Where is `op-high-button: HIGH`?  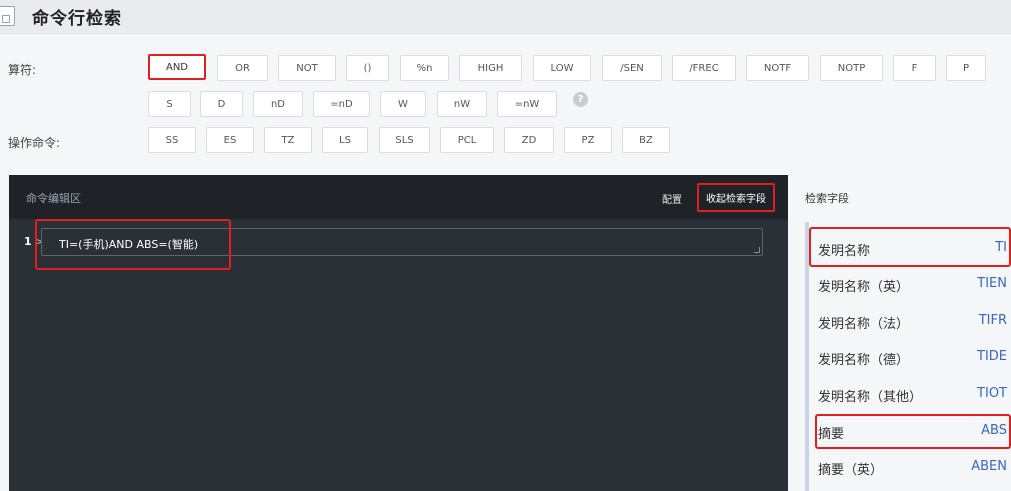 op-high-button: HIGH is located at coordinates (490, 68).